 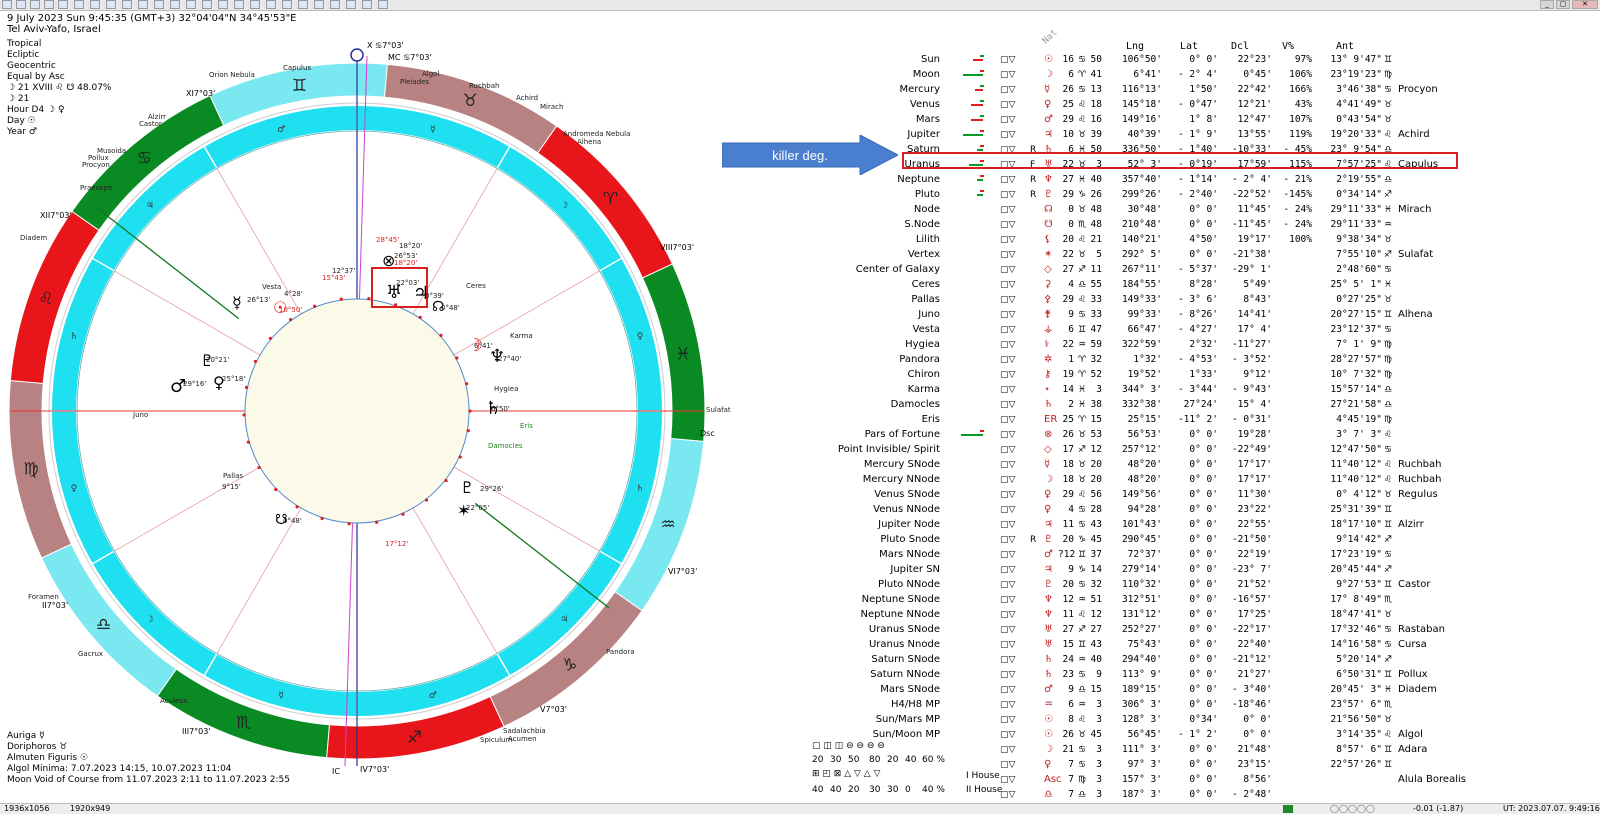 I want to click on table-row: ▢▽ ♎ 7 ♎ 3 187° 3' 0° 0' - 2°48', so click(x=800, y=795).